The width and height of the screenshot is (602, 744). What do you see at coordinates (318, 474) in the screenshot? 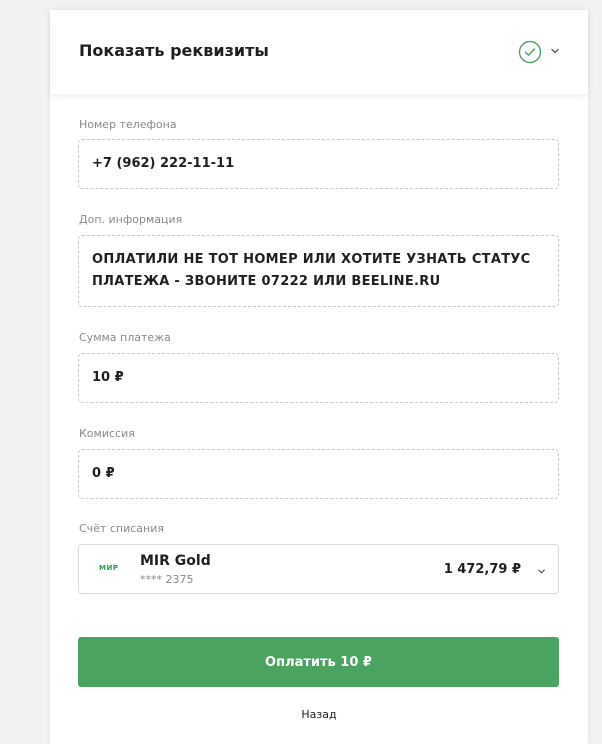
I see `commission-field: 0 ₽` at bounding box center [318, 474].